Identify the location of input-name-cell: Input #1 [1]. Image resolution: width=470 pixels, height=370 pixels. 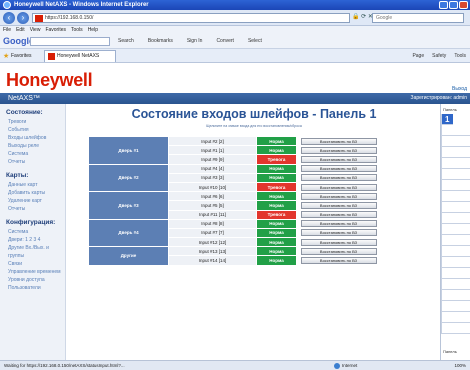
(212, 150).